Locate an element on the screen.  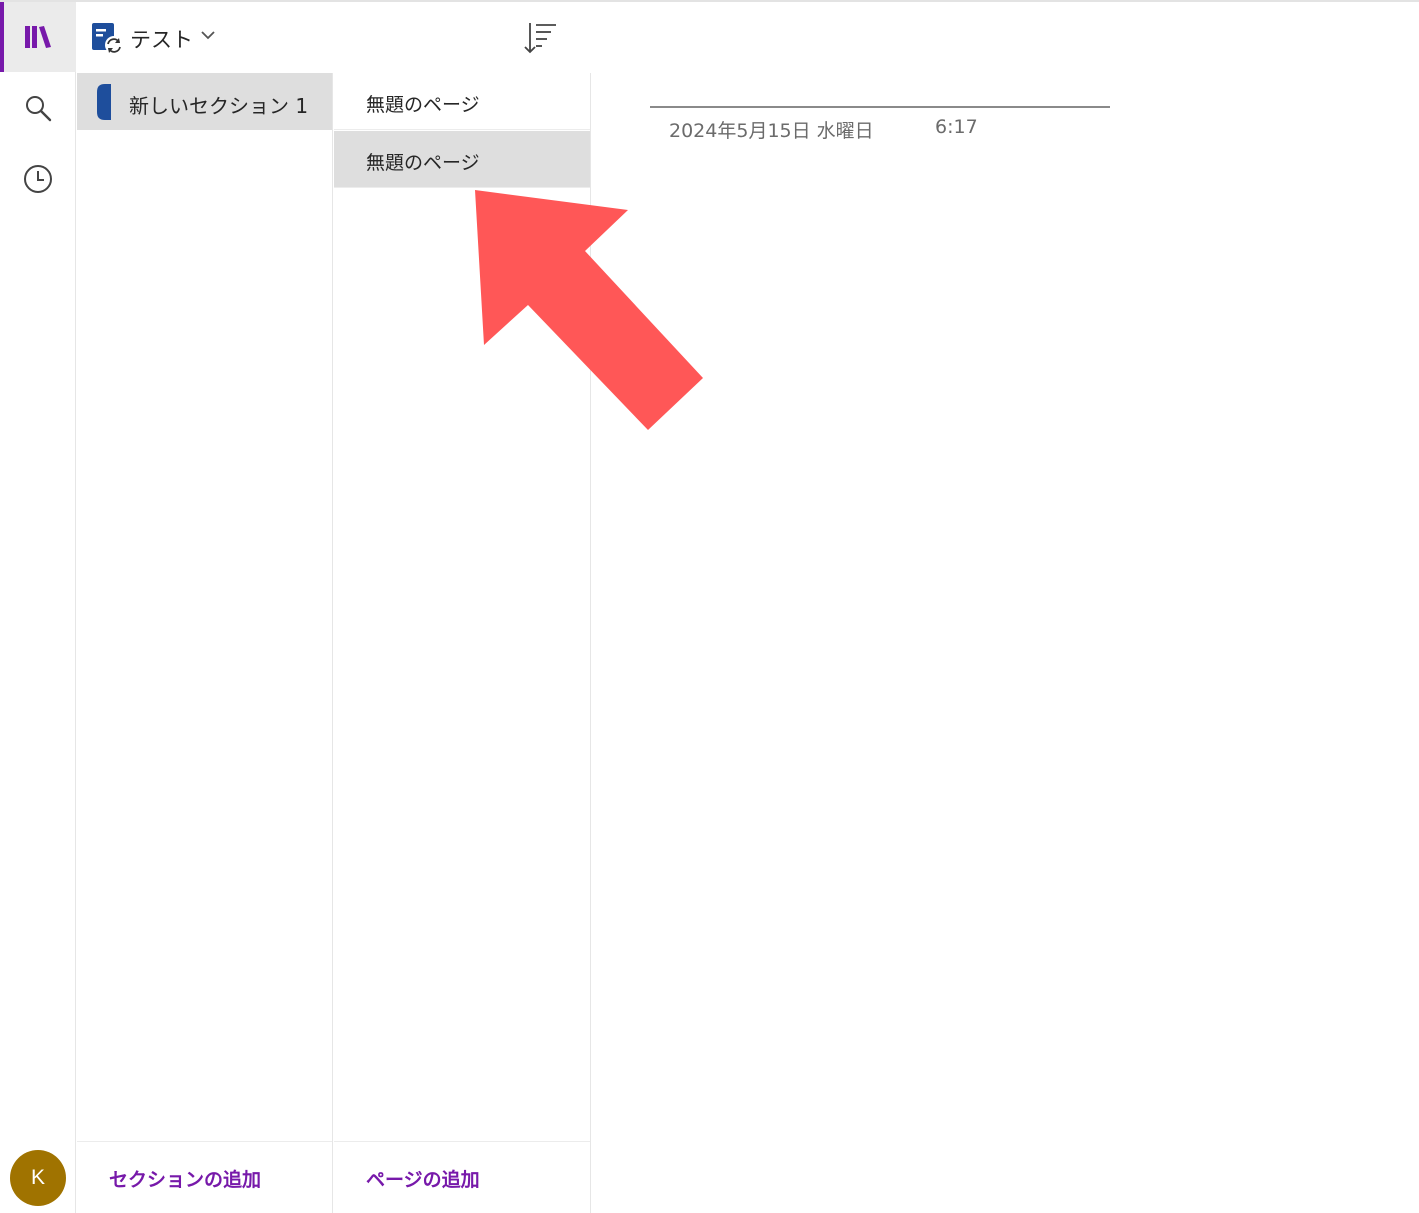
annotation-arrow-icon is located at coordinates (589, 310).